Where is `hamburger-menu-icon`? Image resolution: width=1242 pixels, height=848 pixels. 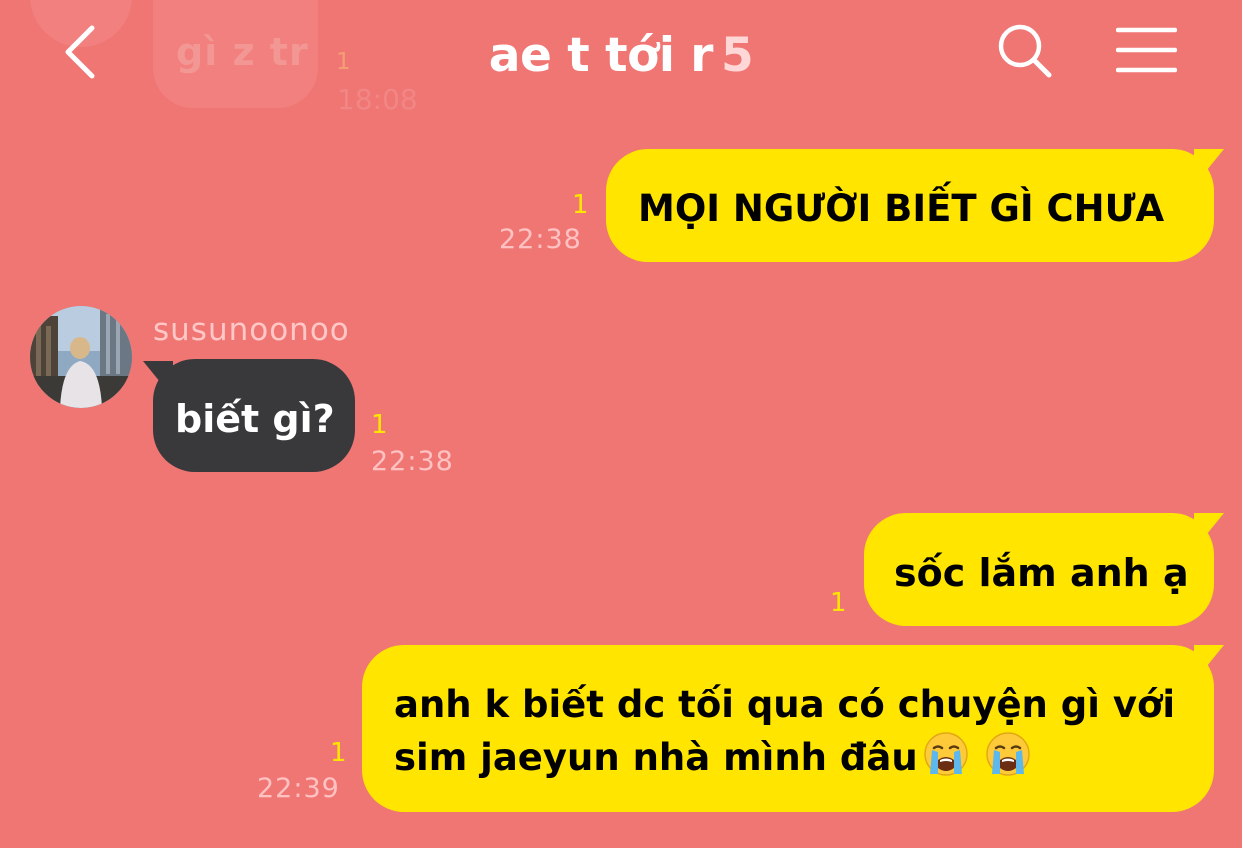
hamburger-menu-icon is located at coordinates (1146, 50).